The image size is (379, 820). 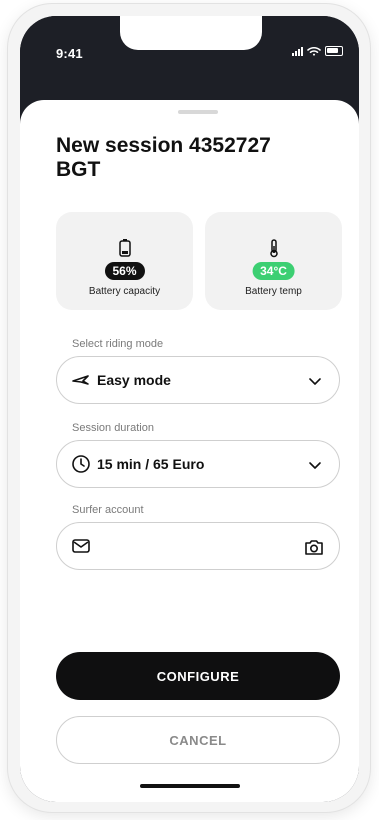 I want to click on riding-mode-label: Select riding mode, so click(x=118, y=344).